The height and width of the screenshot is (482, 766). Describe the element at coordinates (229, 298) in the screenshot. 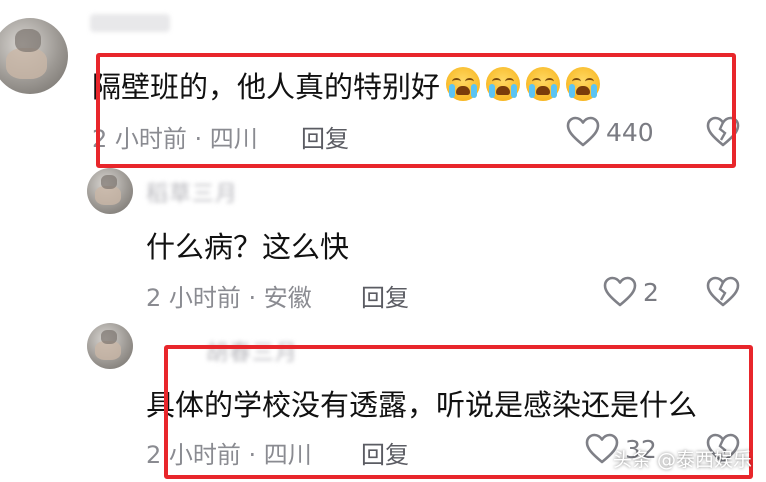

I see `reply-meta: 2 小时前 · 安徽` at that location.